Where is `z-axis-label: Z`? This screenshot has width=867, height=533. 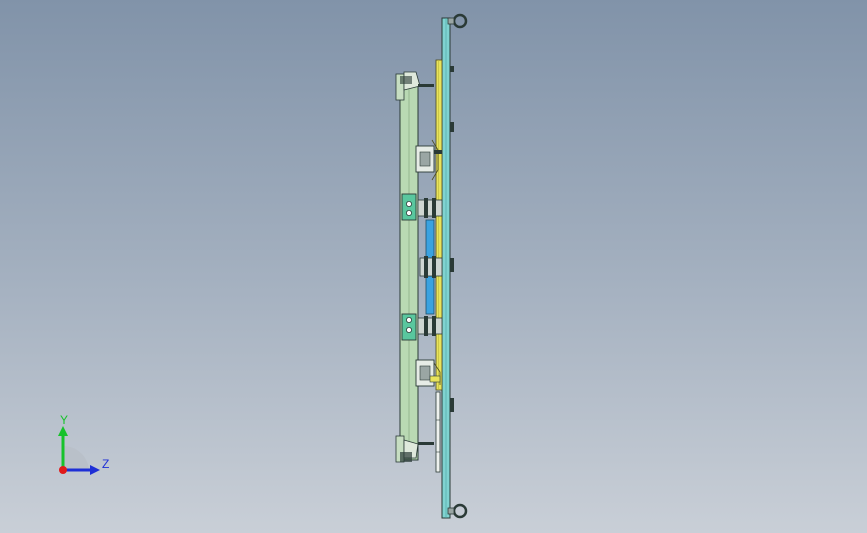
z-axis-label: Z is located at coordinates (106, 464).